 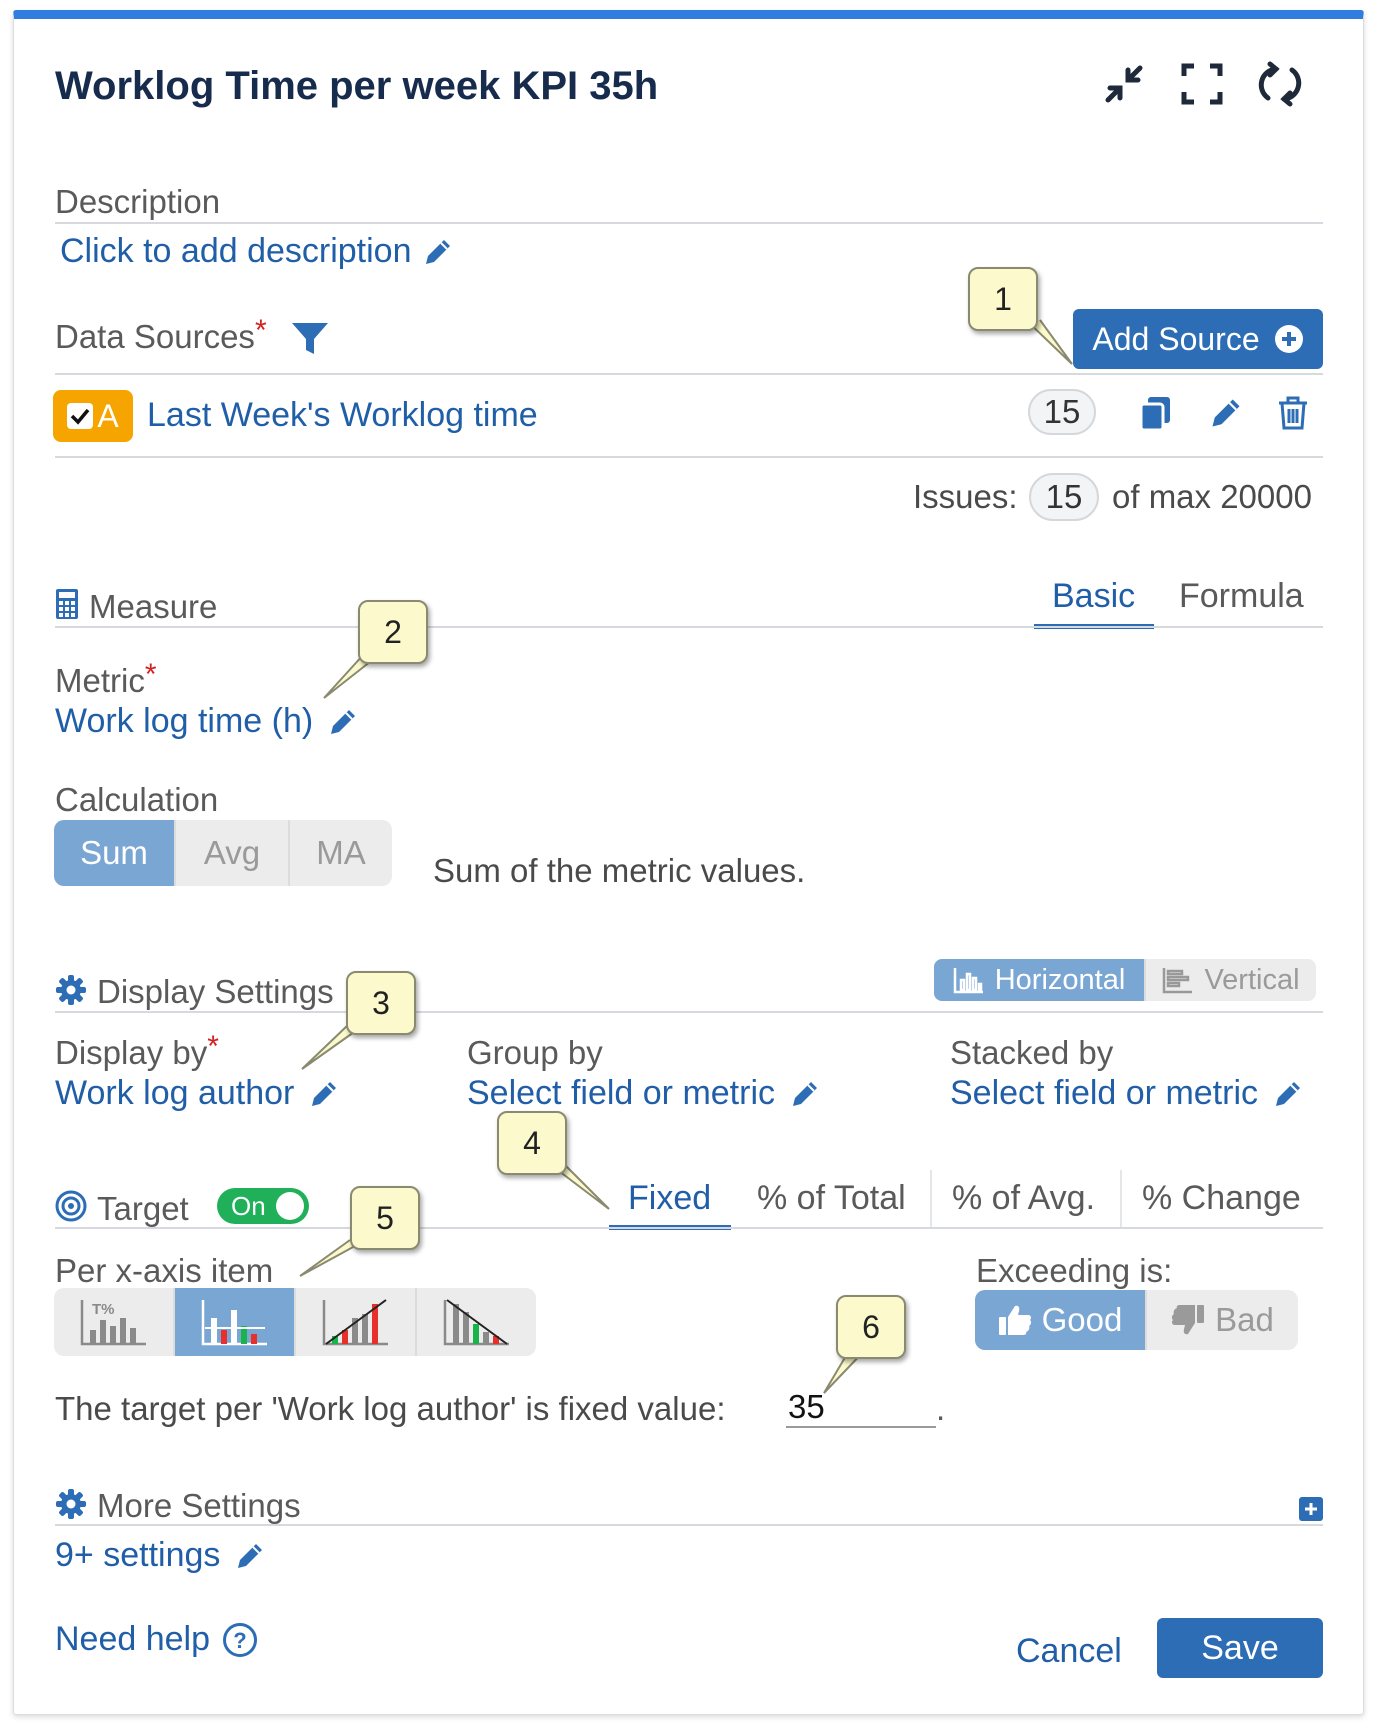 What do you see at coordinates (80, 416) in the screenshot?
I see `checkbox-icon` at bounding box center [80, 416].